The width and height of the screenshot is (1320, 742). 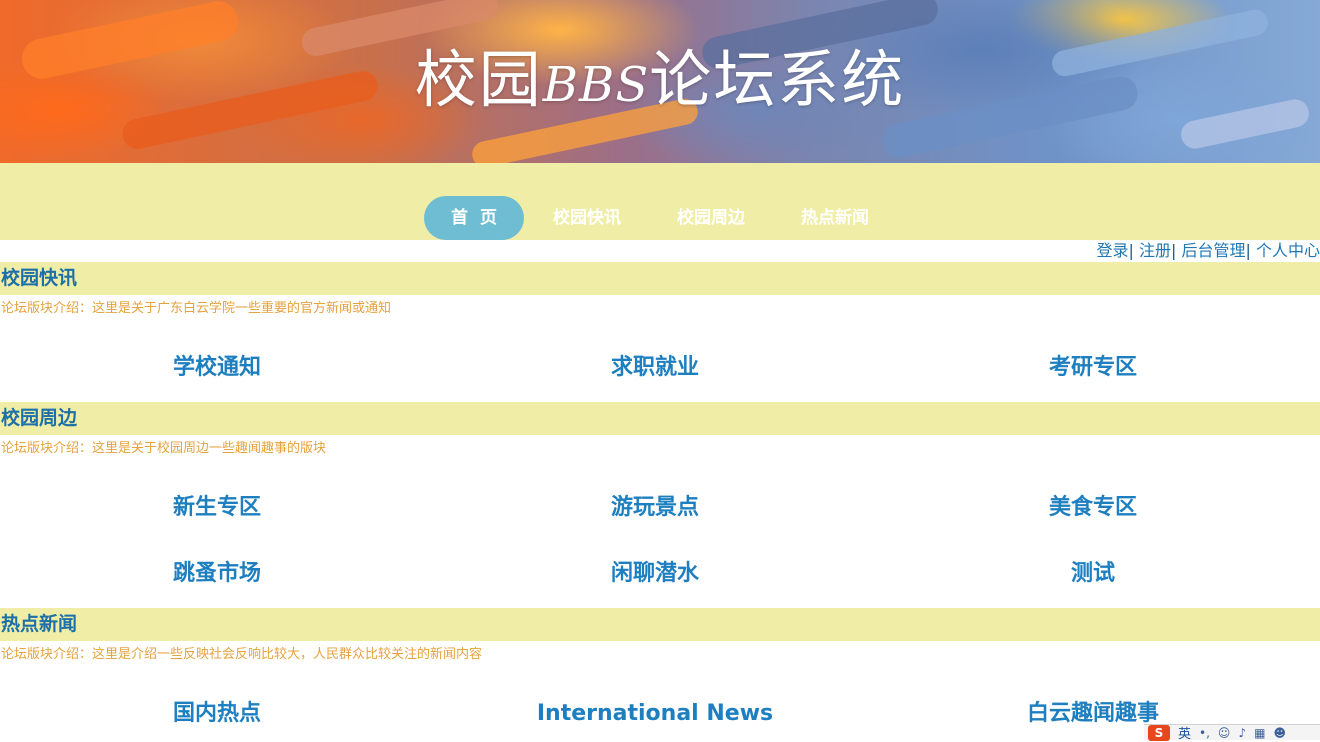 I want to click on keyboard-icon: ▦, so click(x=1259, y=733).